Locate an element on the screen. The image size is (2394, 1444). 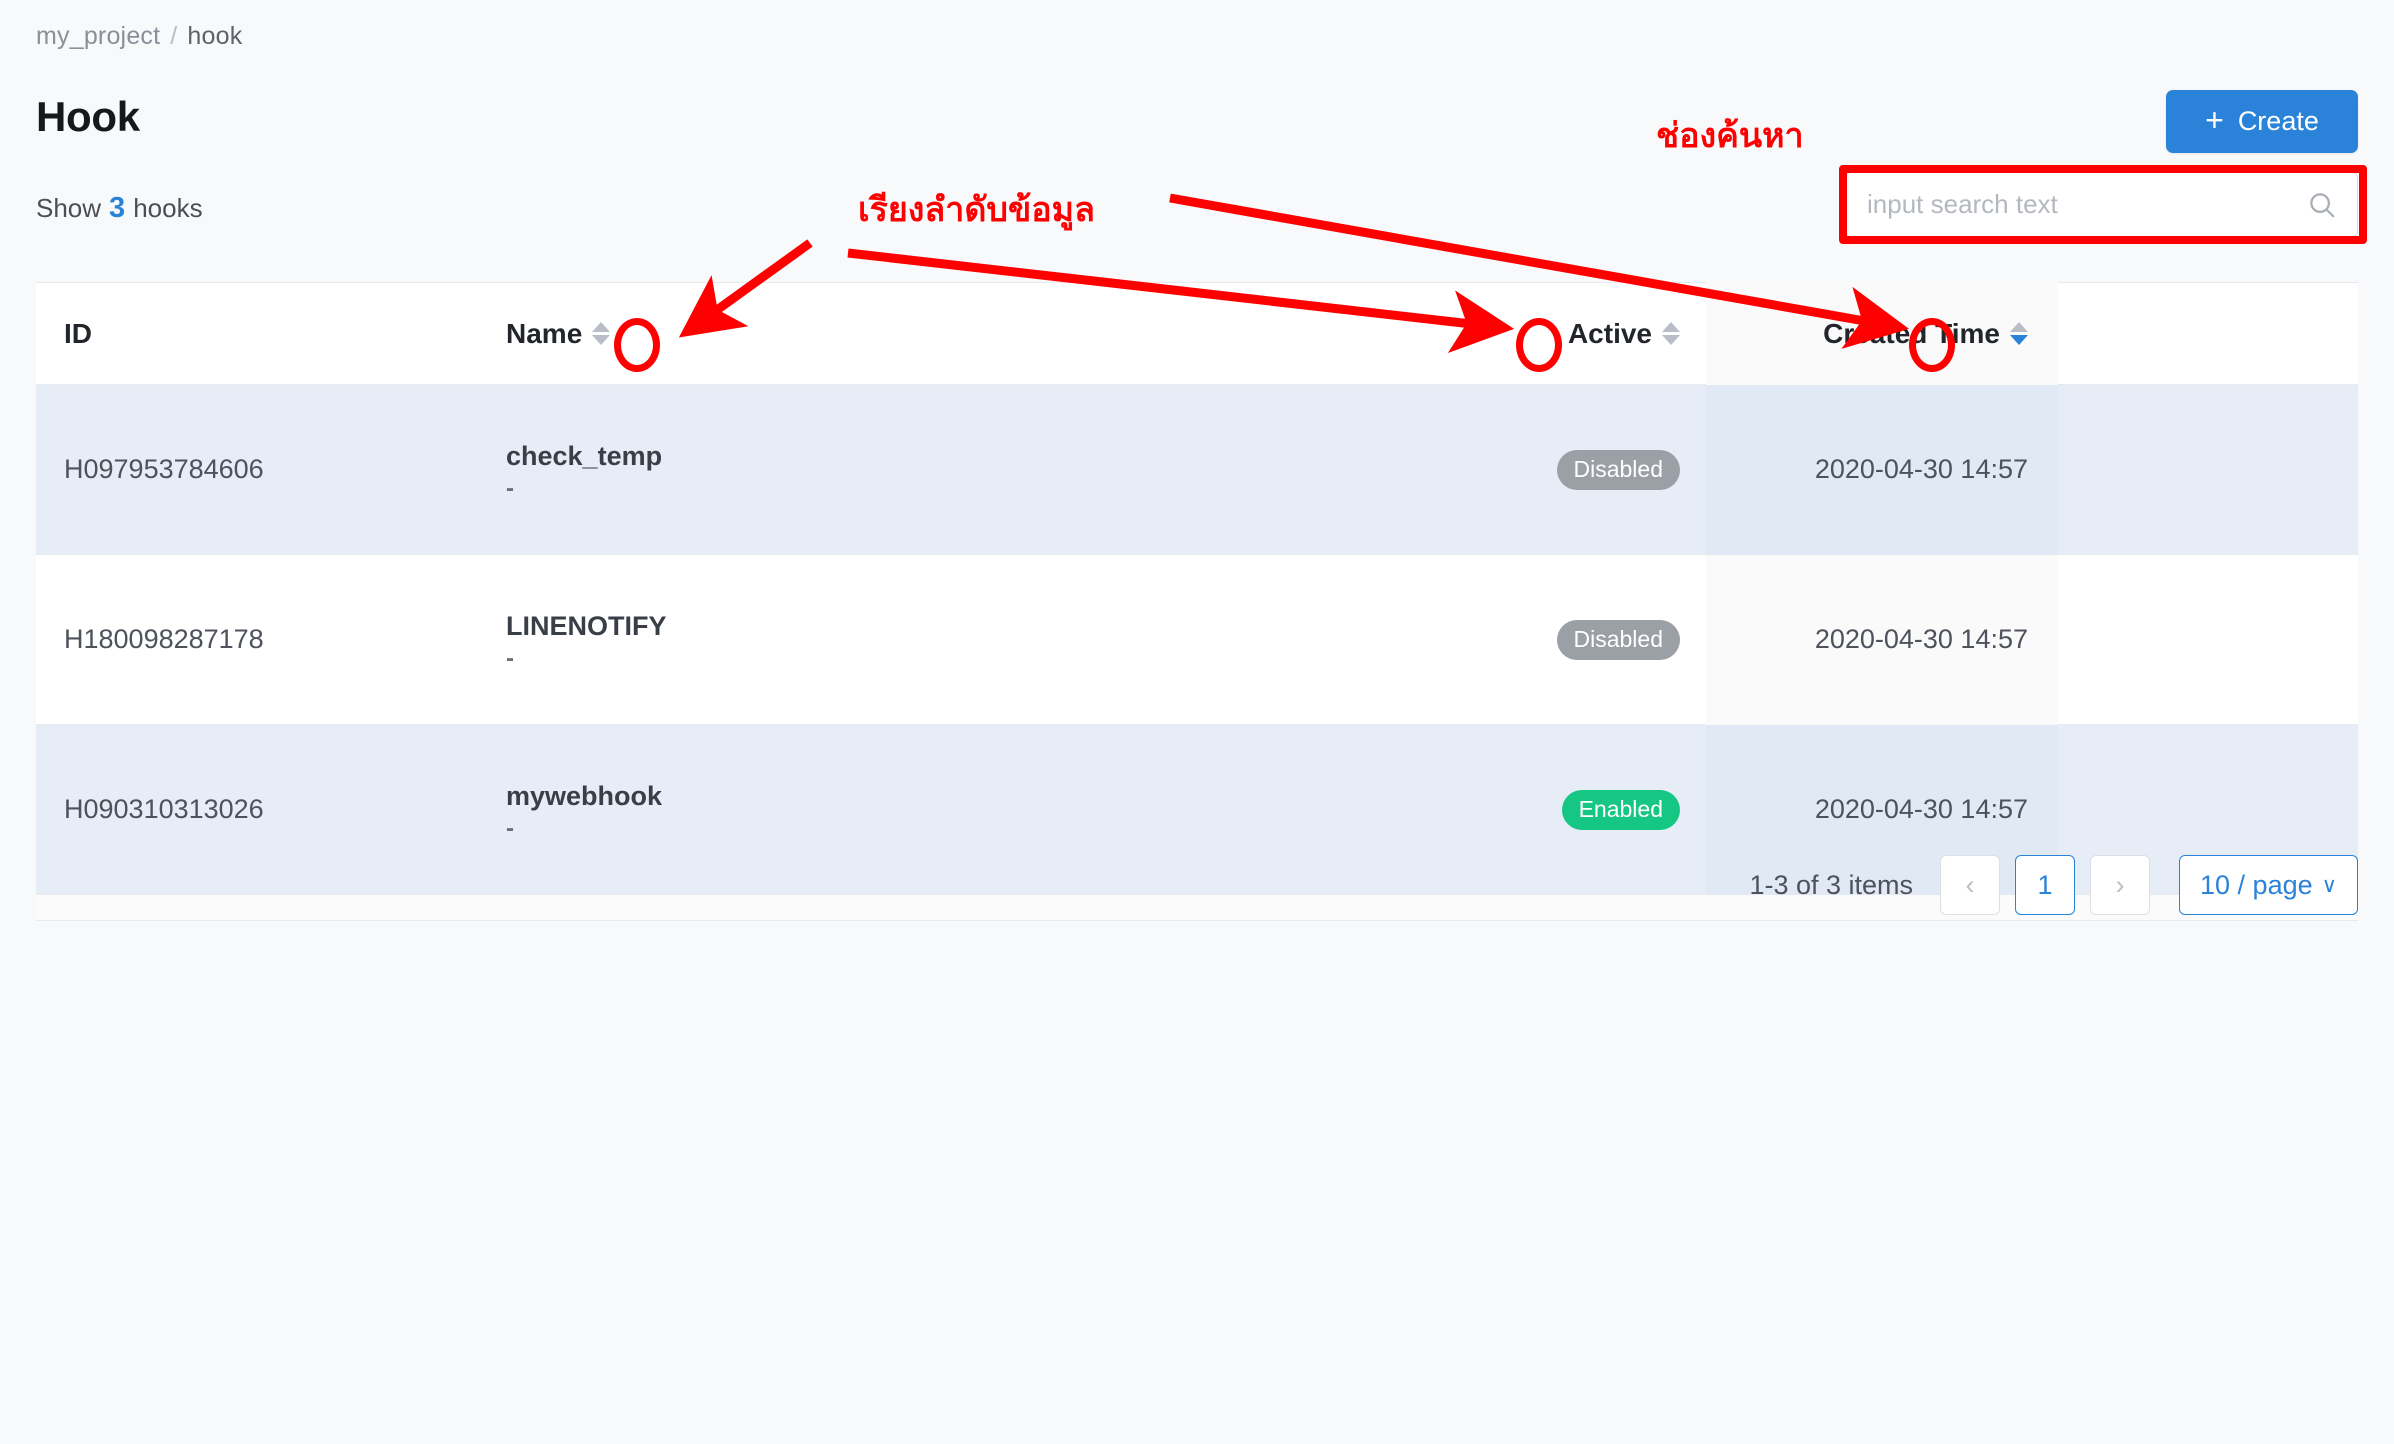
column-header-name-label: Name is located at coordinates (544, 333).